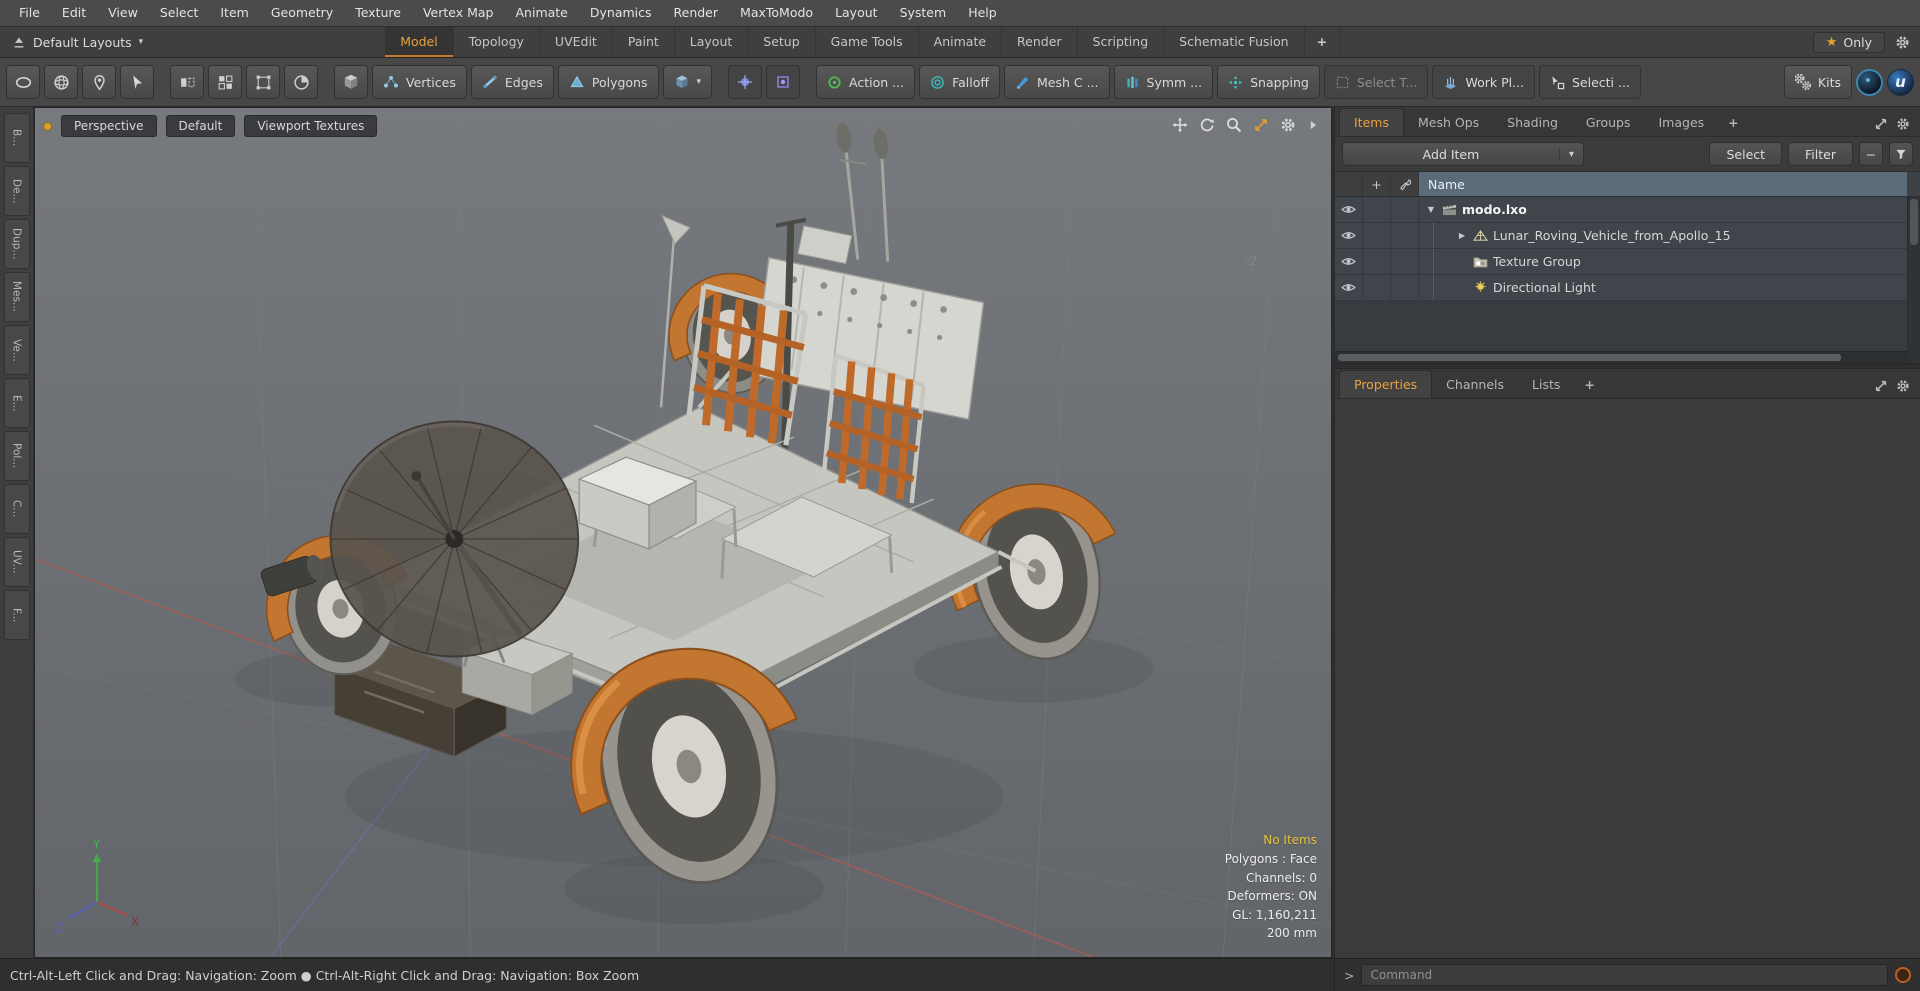 The image size is (1920, 991). What do you see at coordinates (745, 82) in the screenshot?
I see `action-axis-button` at bounding box center [745, 82].